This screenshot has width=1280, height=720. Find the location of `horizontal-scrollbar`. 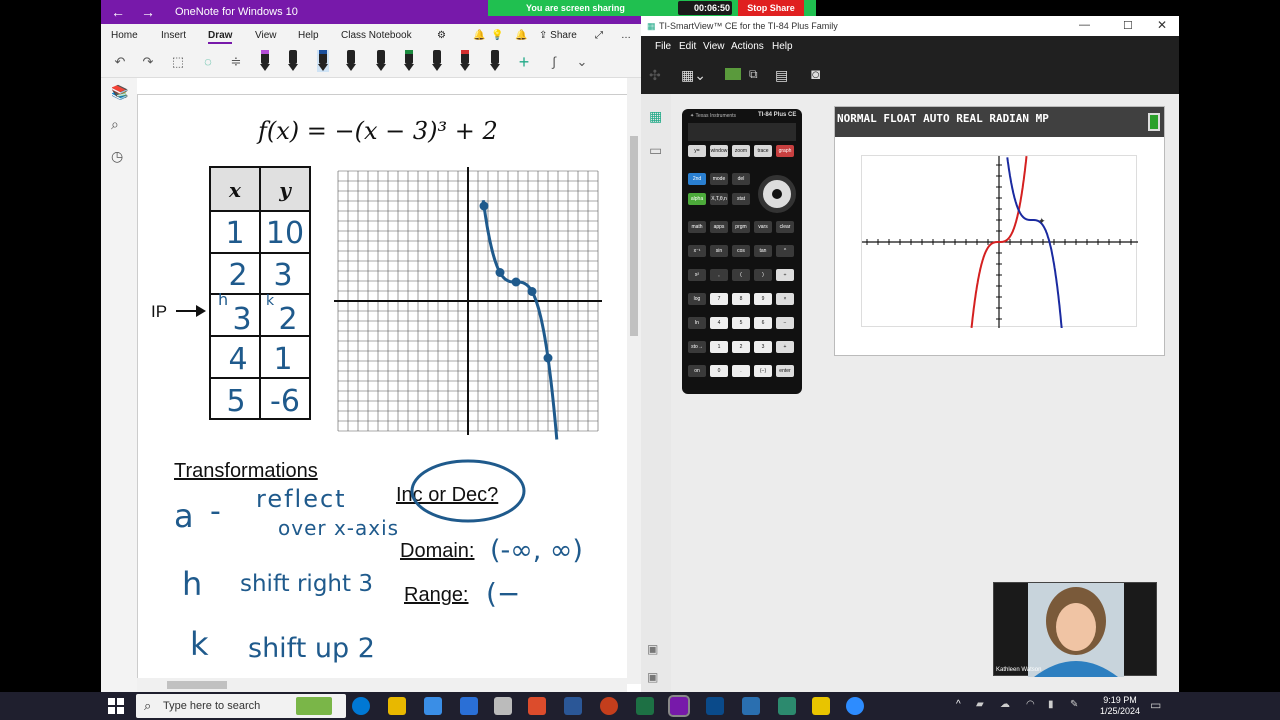

horizontal-scrollbar is located at coordinates (382, 685).